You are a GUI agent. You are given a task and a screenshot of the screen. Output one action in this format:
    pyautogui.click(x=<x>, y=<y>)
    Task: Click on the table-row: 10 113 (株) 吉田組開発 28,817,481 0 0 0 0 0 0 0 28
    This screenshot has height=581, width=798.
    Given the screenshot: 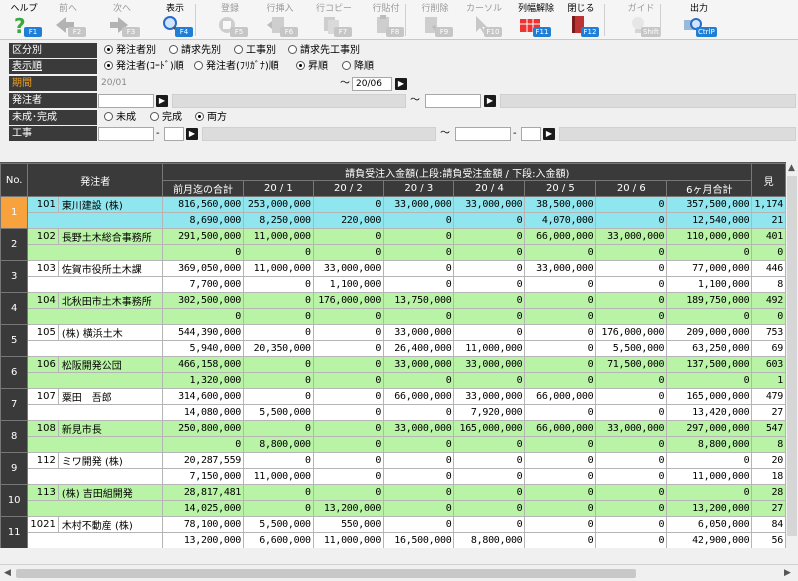 What is the action you would take?
    pyautogui.click(x=393, y=500)
    